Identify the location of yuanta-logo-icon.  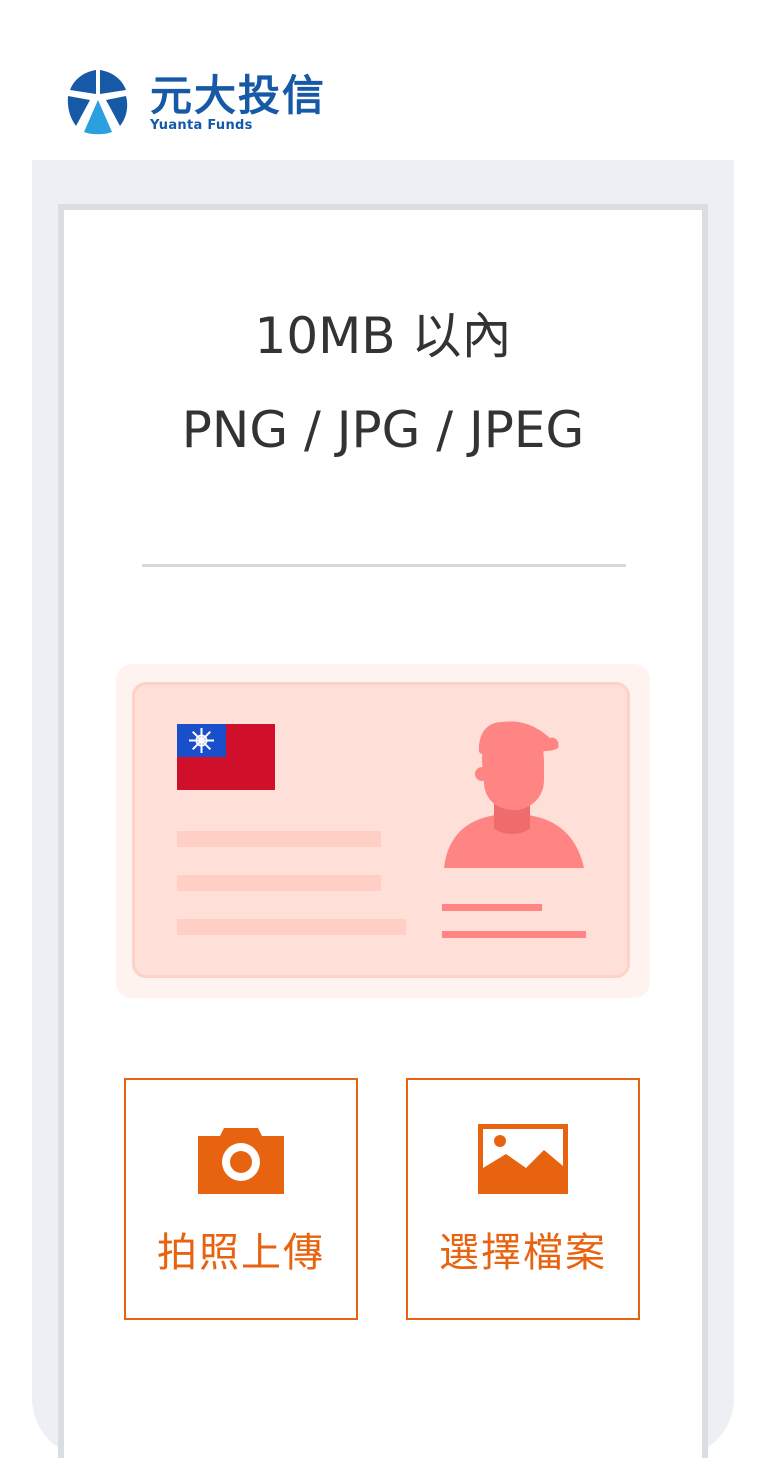
(97, 102).